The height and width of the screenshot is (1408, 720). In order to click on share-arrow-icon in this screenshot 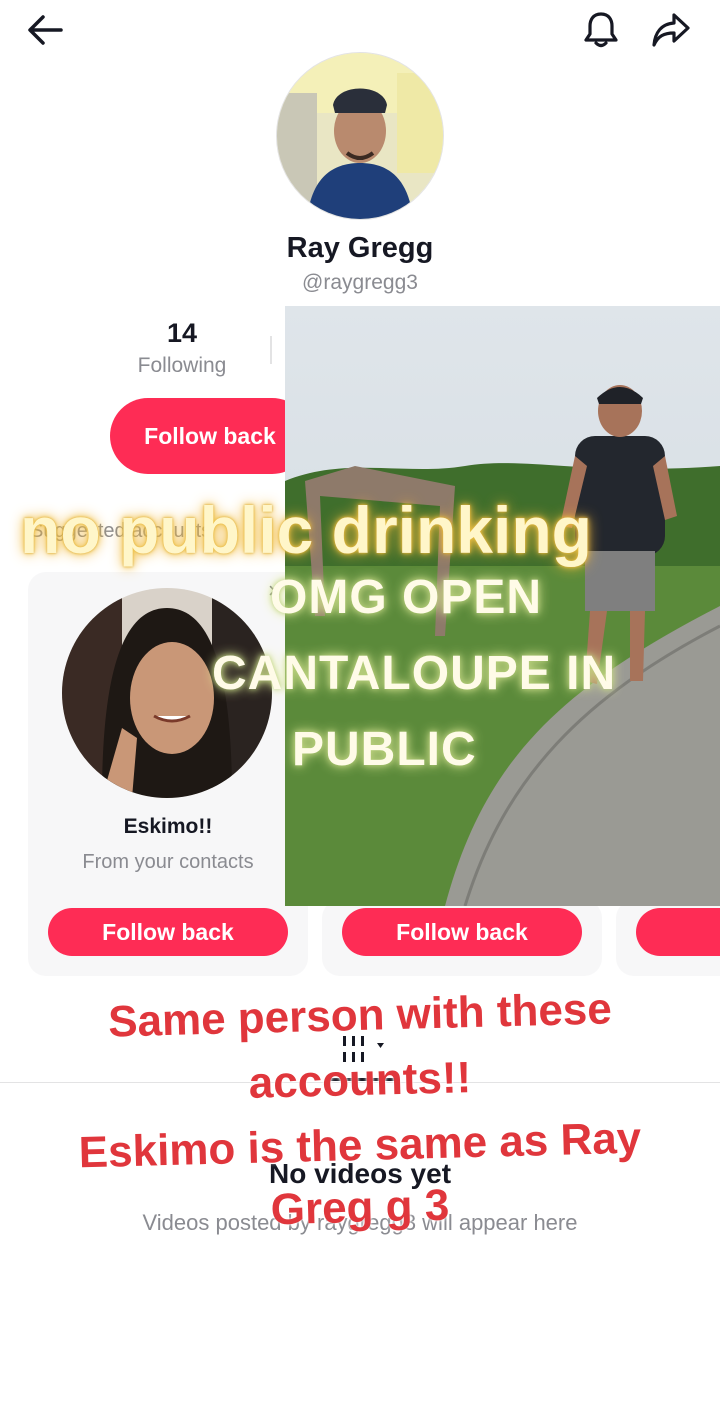, I will do `click(671, 30)`.